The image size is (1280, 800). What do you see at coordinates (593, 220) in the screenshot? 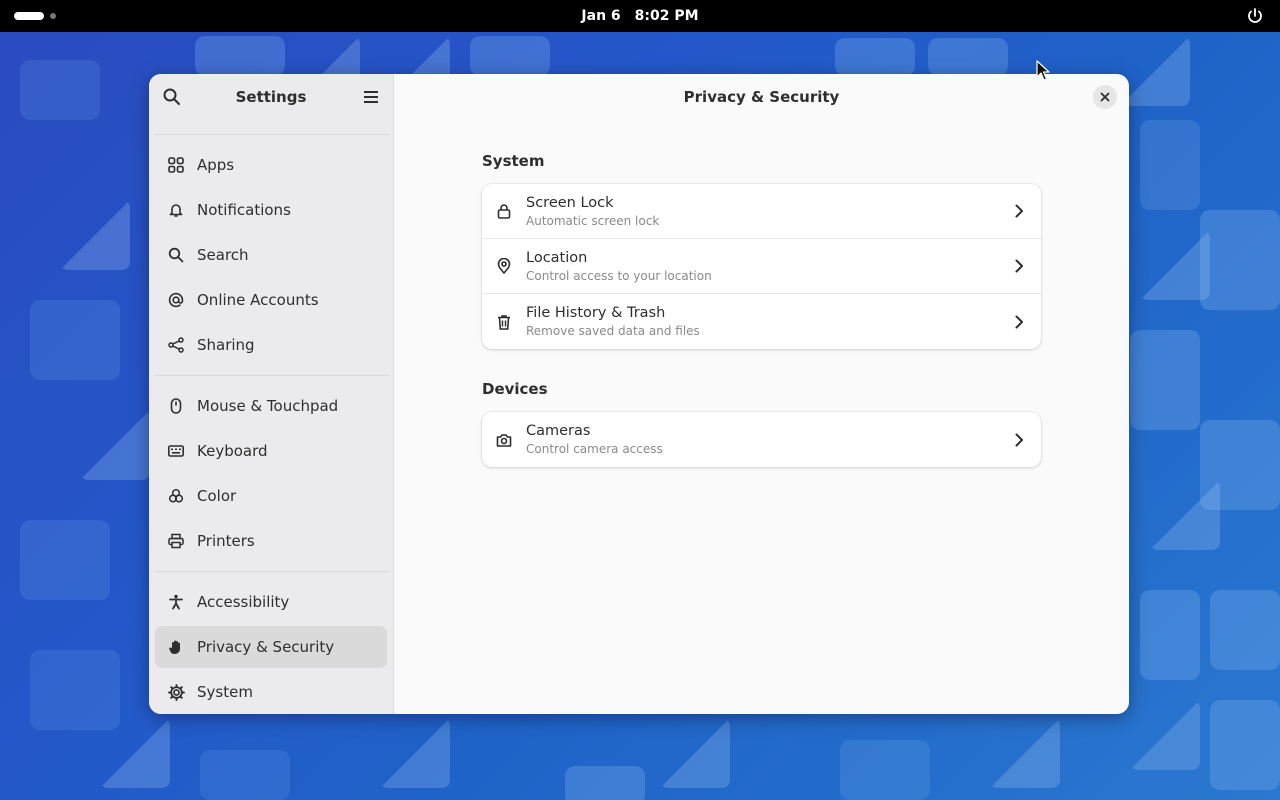
I see `row-subtitle: Automatic screen lock` at bounding box center [593, 220].